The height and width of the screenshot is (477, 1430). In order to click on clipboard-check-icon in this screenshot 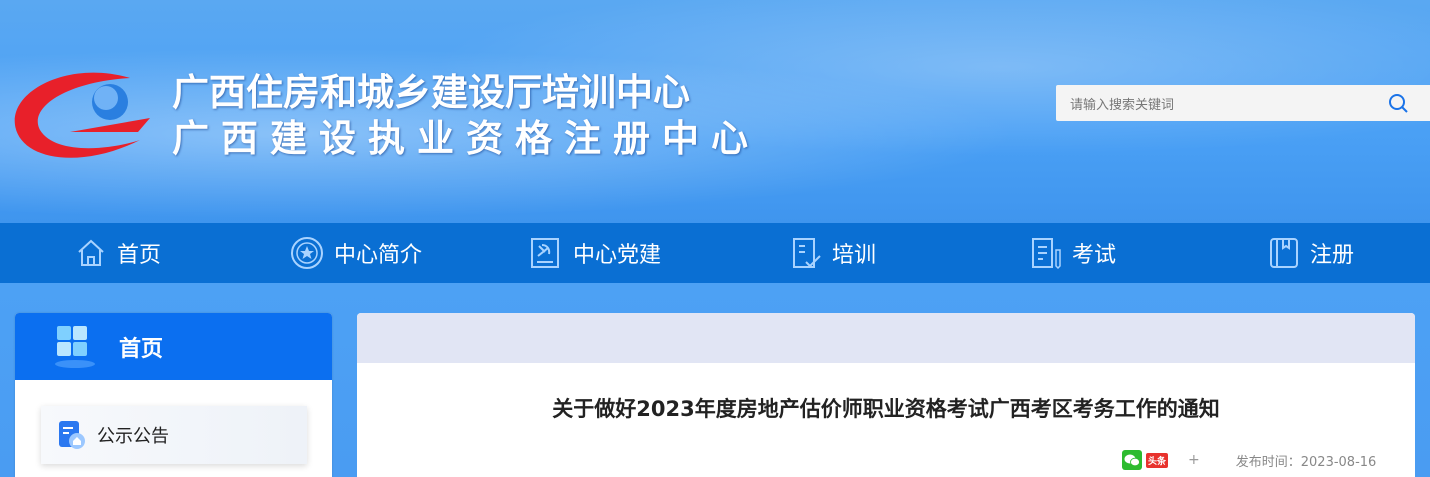, I will do `click(807, 253)`.